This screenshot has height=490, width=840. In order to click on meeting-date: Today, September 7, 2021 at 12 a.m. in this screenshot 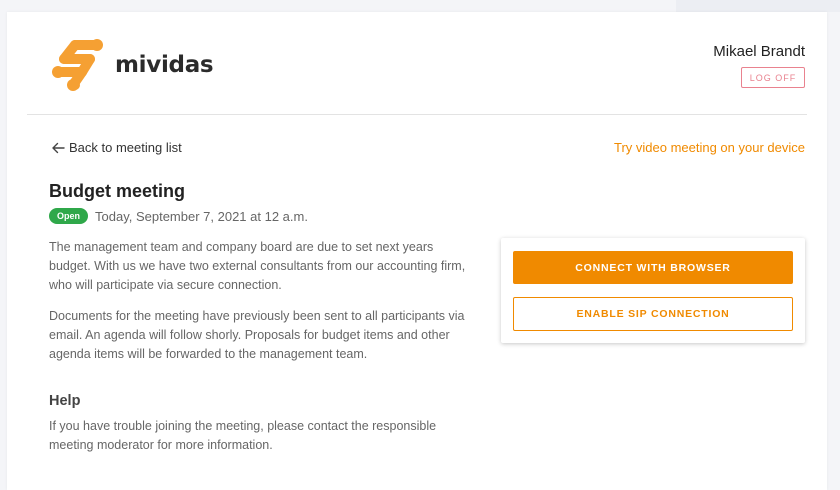, I will do `click(201, 216)`.